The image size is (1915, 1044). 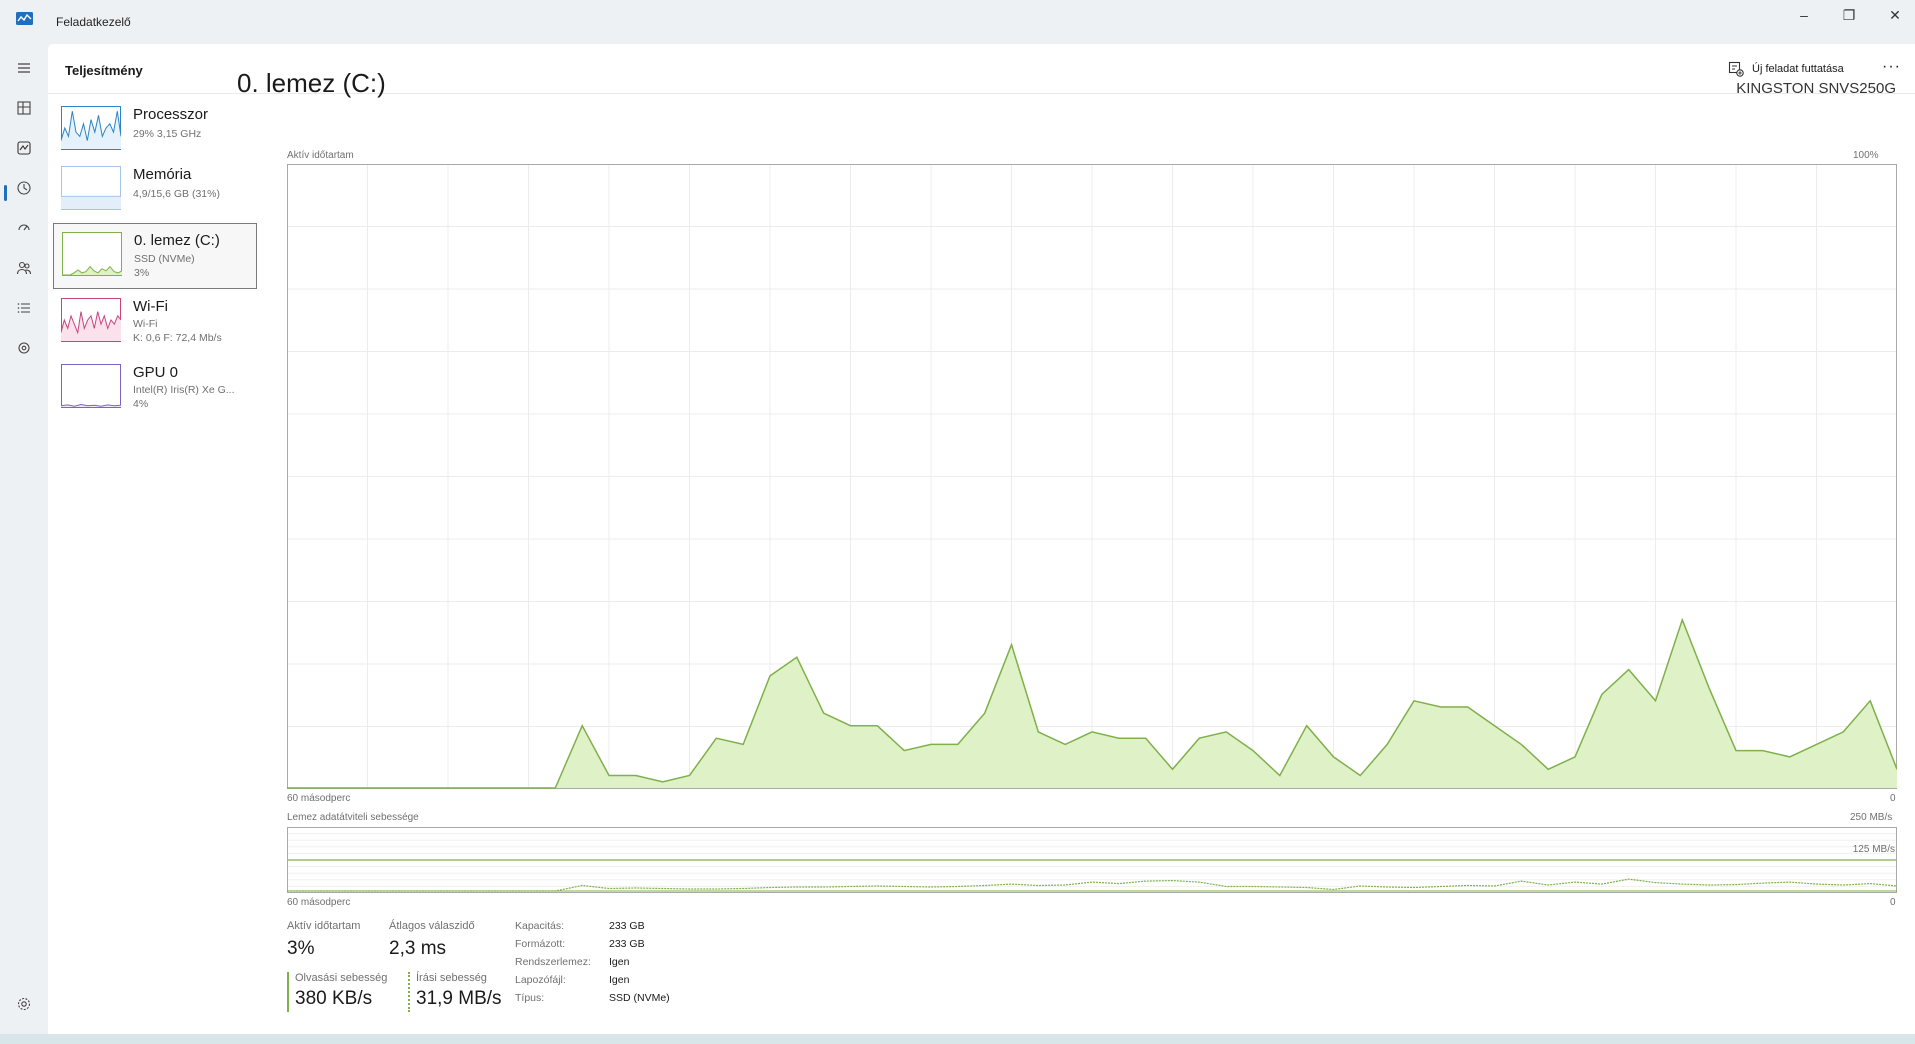 What do you see at coordinates (1891, 67) in the screenshot?
I see `more-options-button: ···` at bounding box center [1891, 67].